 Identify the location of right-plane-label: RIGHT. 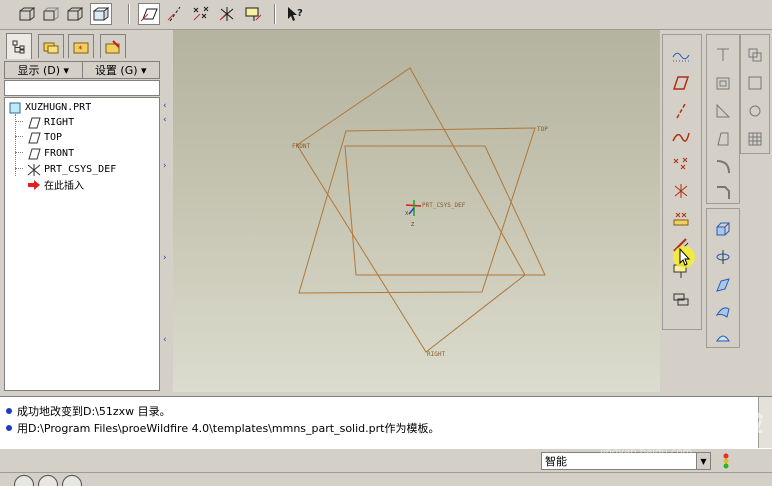
(436, 354).